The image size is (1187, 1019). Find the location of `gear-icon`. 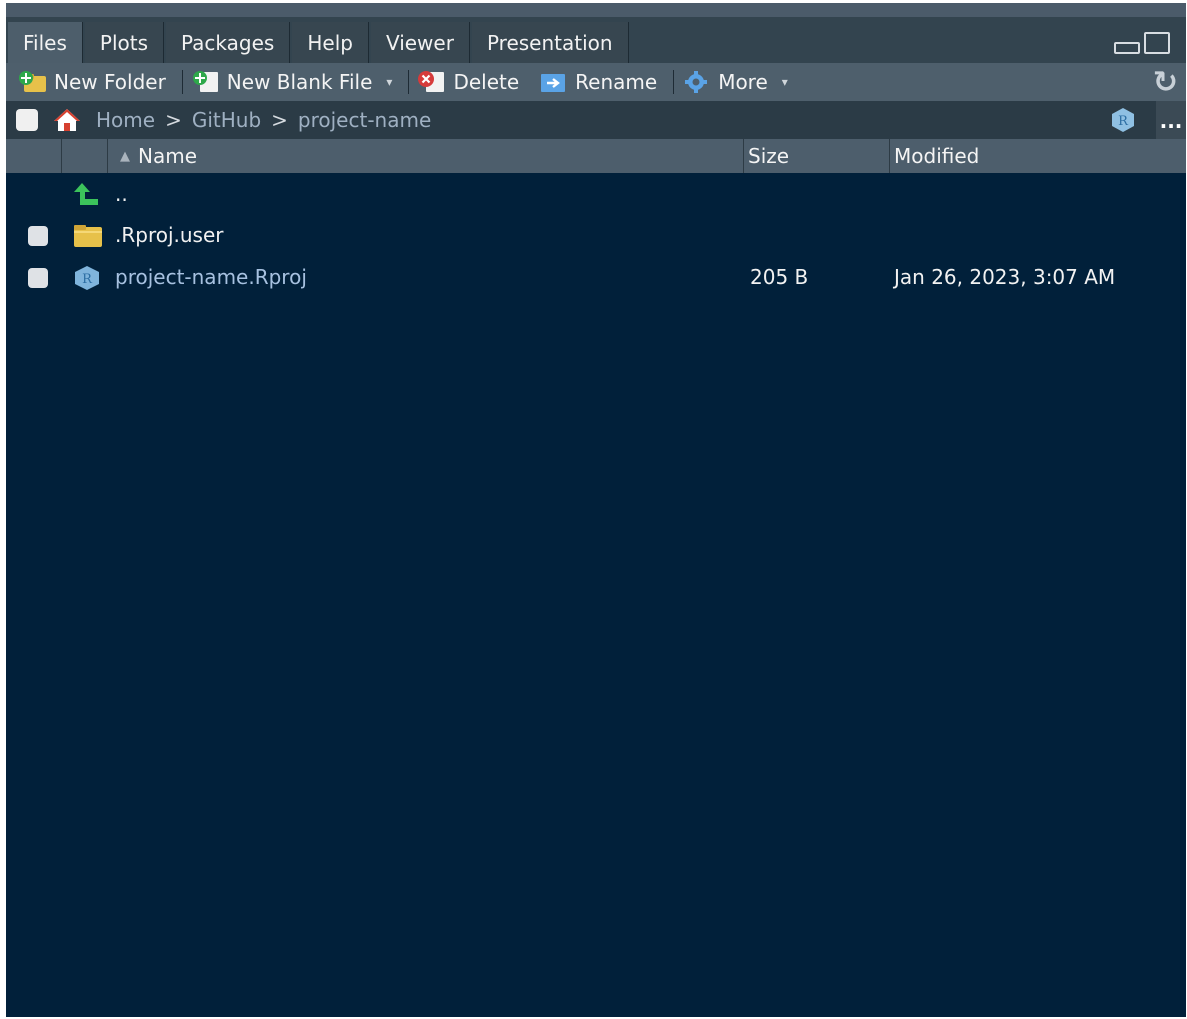

gear-icon is located at coordinates (697, 82).